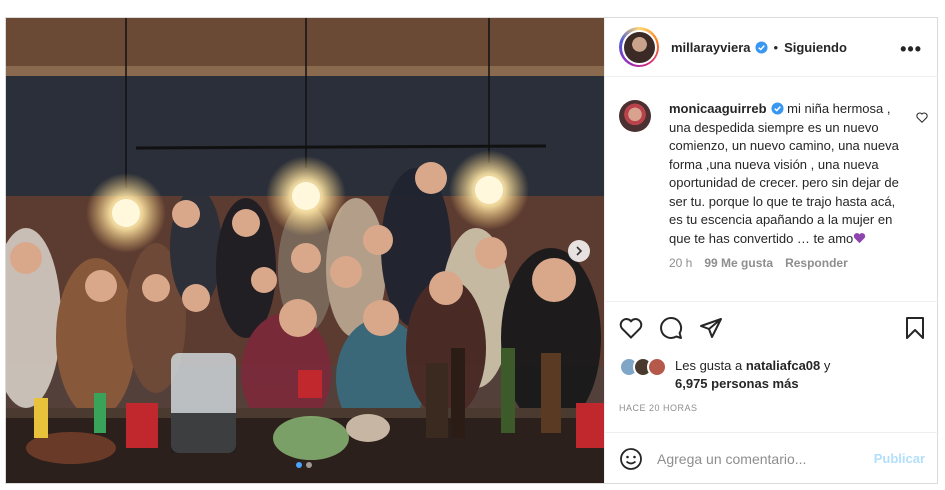 This screenshot has width=945, height=490. What do you see at coordinates (911, 49) in the screenshot?
I see `more-icon: •••` at bounding box center [911, 49].